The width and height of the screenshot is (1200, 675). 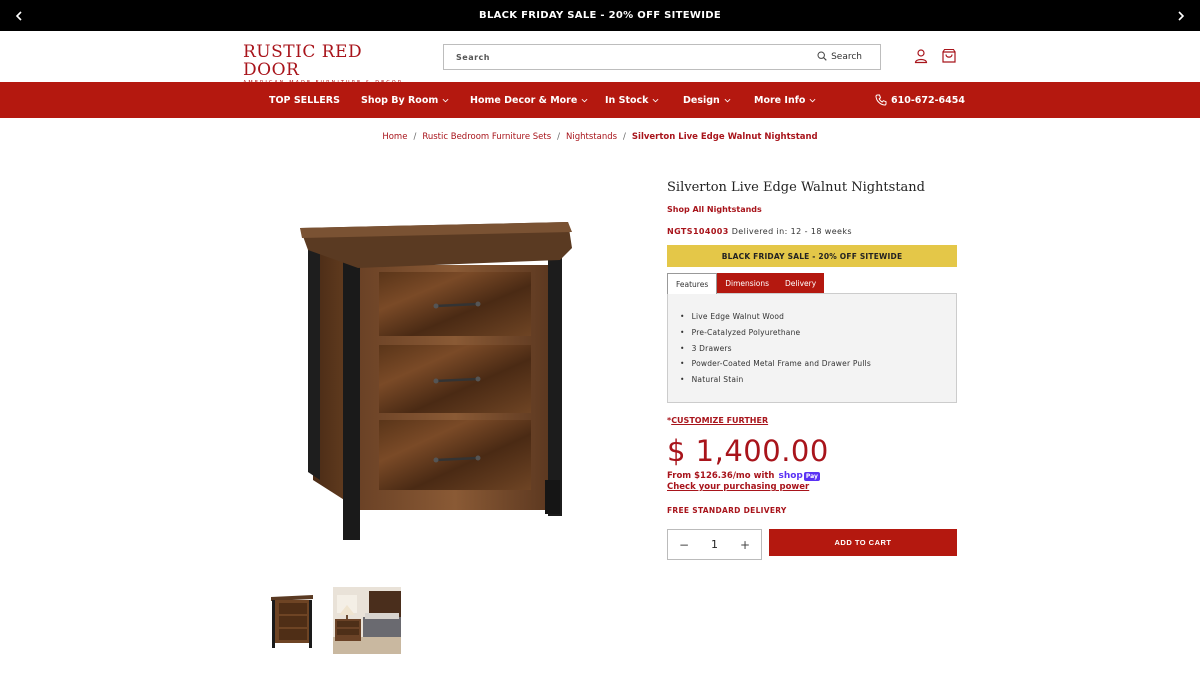 I want to click on quantity-decrease-button: −, so click(x=684, y=545).